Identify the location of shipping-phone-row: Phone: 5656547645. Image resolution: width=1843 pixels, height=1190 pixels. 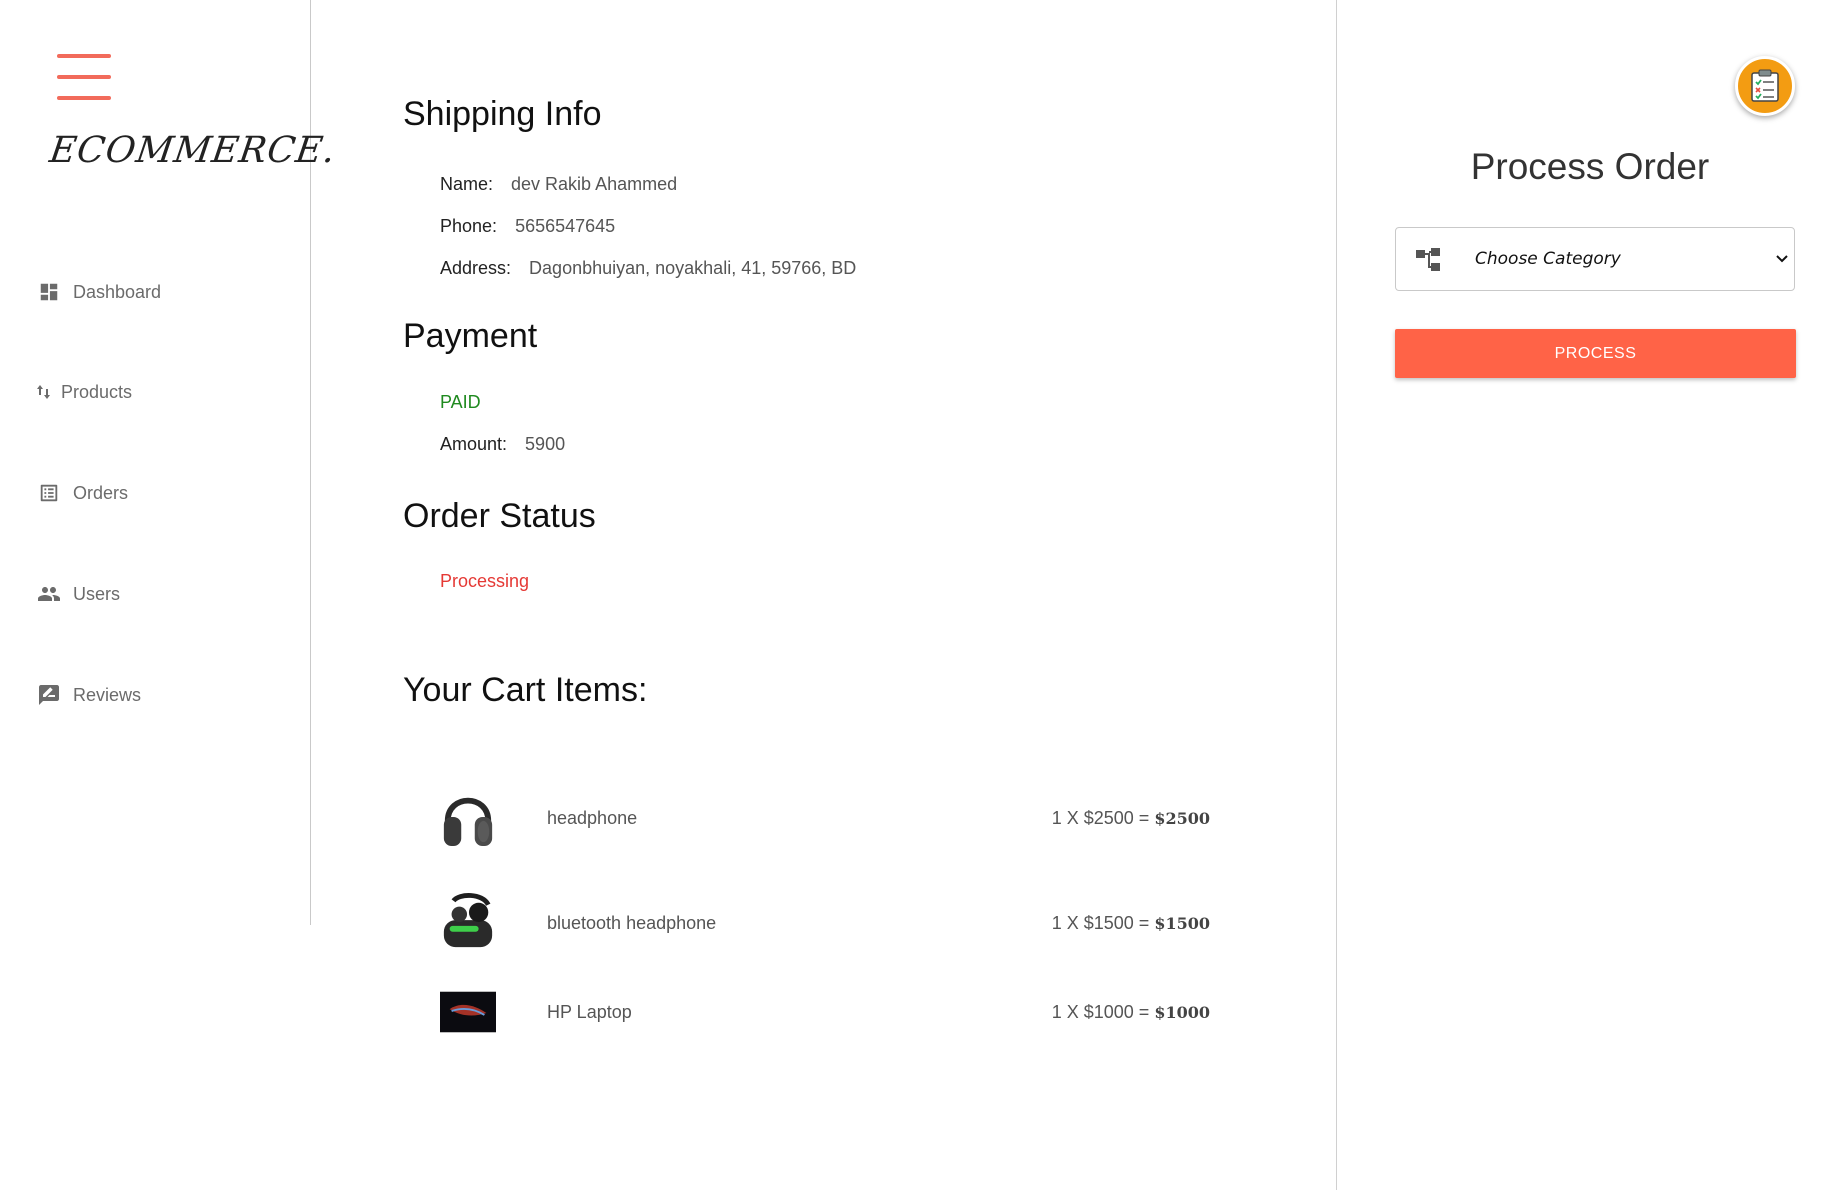
(527, 226).